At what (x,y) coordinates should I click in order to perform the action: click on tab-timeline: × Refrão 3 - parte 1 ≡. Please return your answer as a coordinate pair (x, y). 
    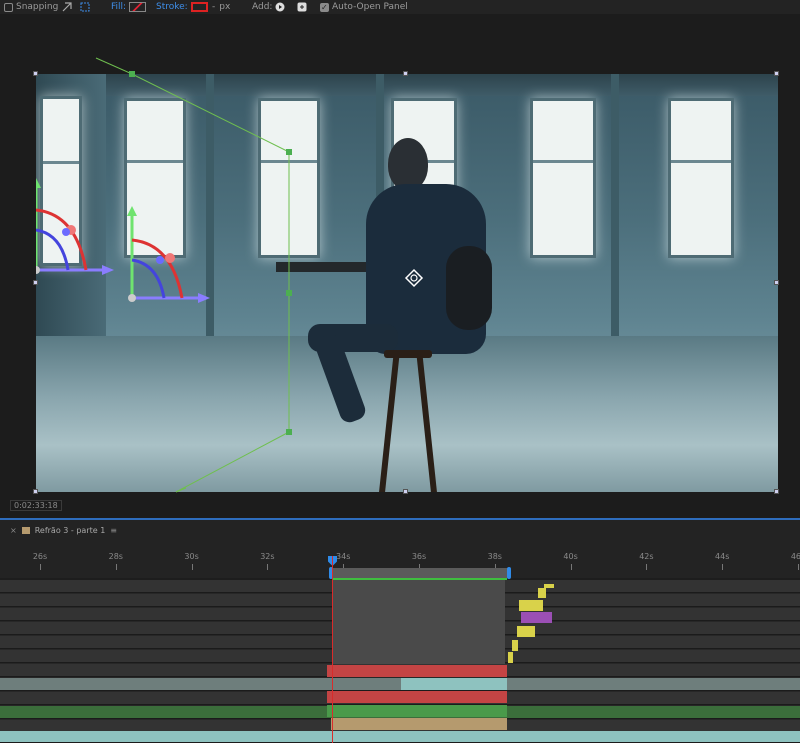
    Looking at the image, I should click on (63, 530).